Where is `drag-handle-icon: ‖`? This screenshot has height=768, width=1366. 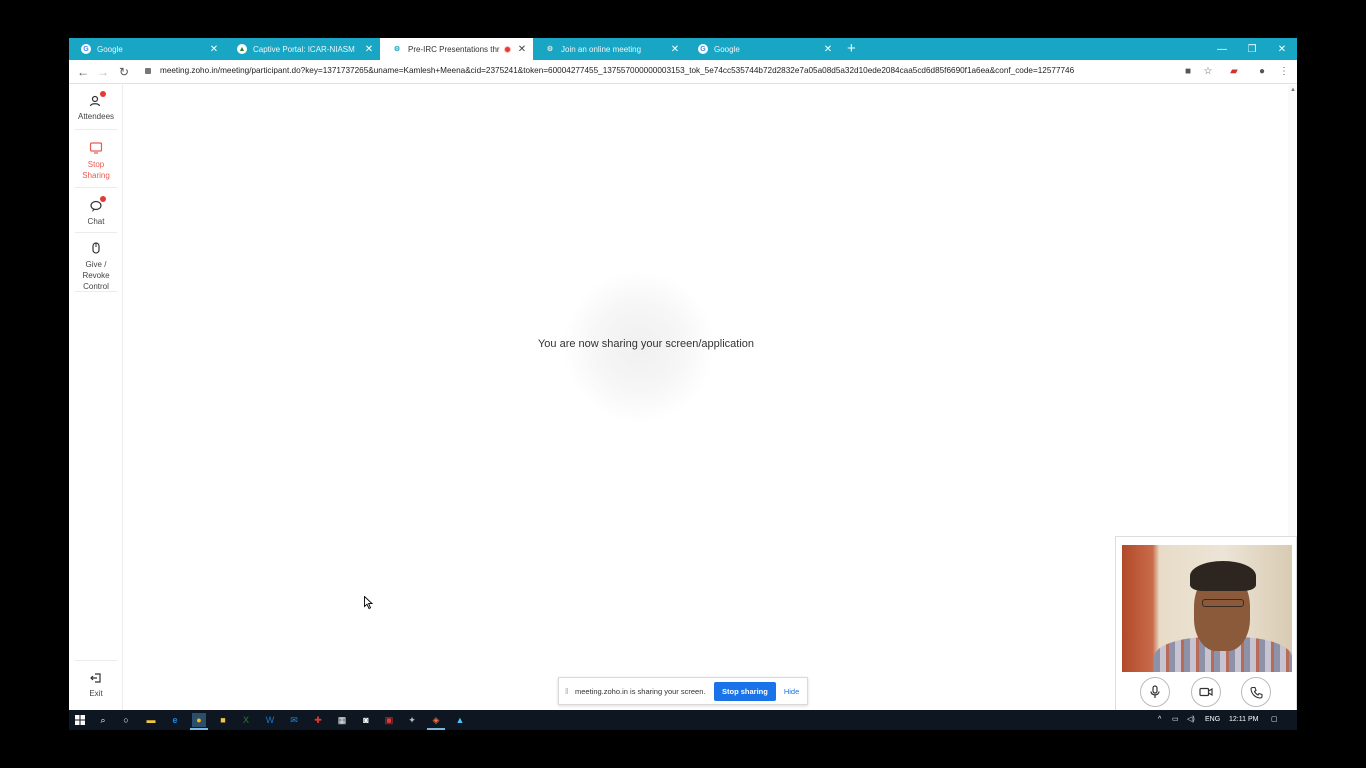 drag-handle-icon: ‖ is located at coordinates (569, 691).